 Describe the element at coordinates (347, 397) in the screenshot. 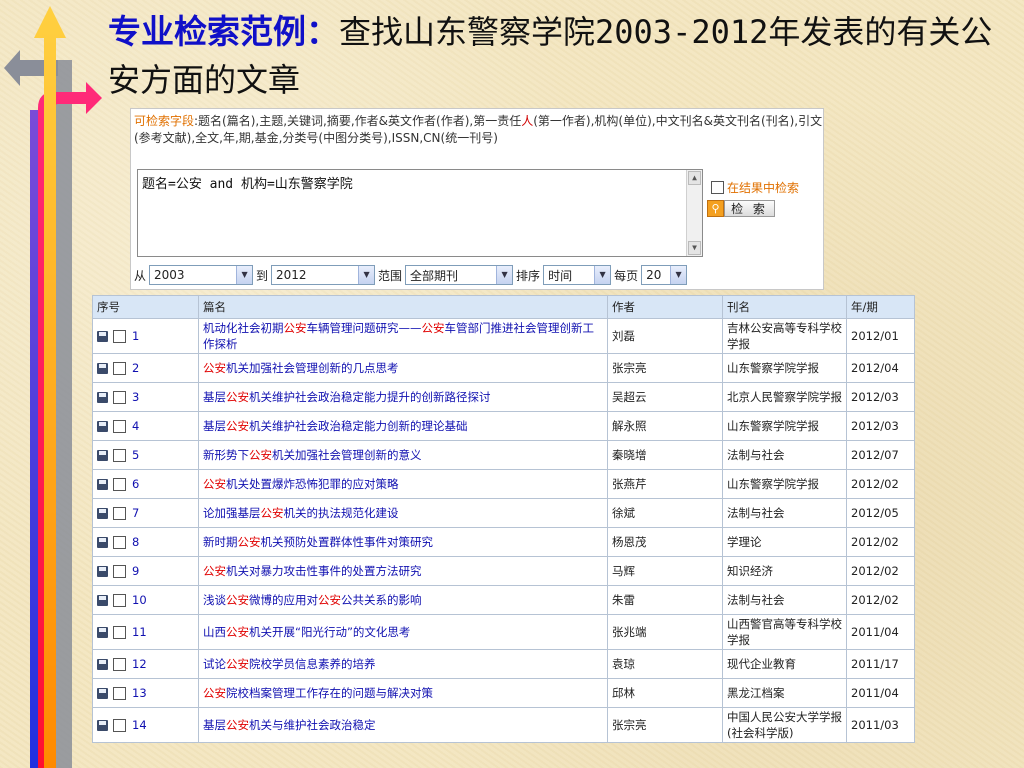

I see `article-title-link: 基层公安机关维护社会政治稳定能力提升的创新路径探讨` at that location.